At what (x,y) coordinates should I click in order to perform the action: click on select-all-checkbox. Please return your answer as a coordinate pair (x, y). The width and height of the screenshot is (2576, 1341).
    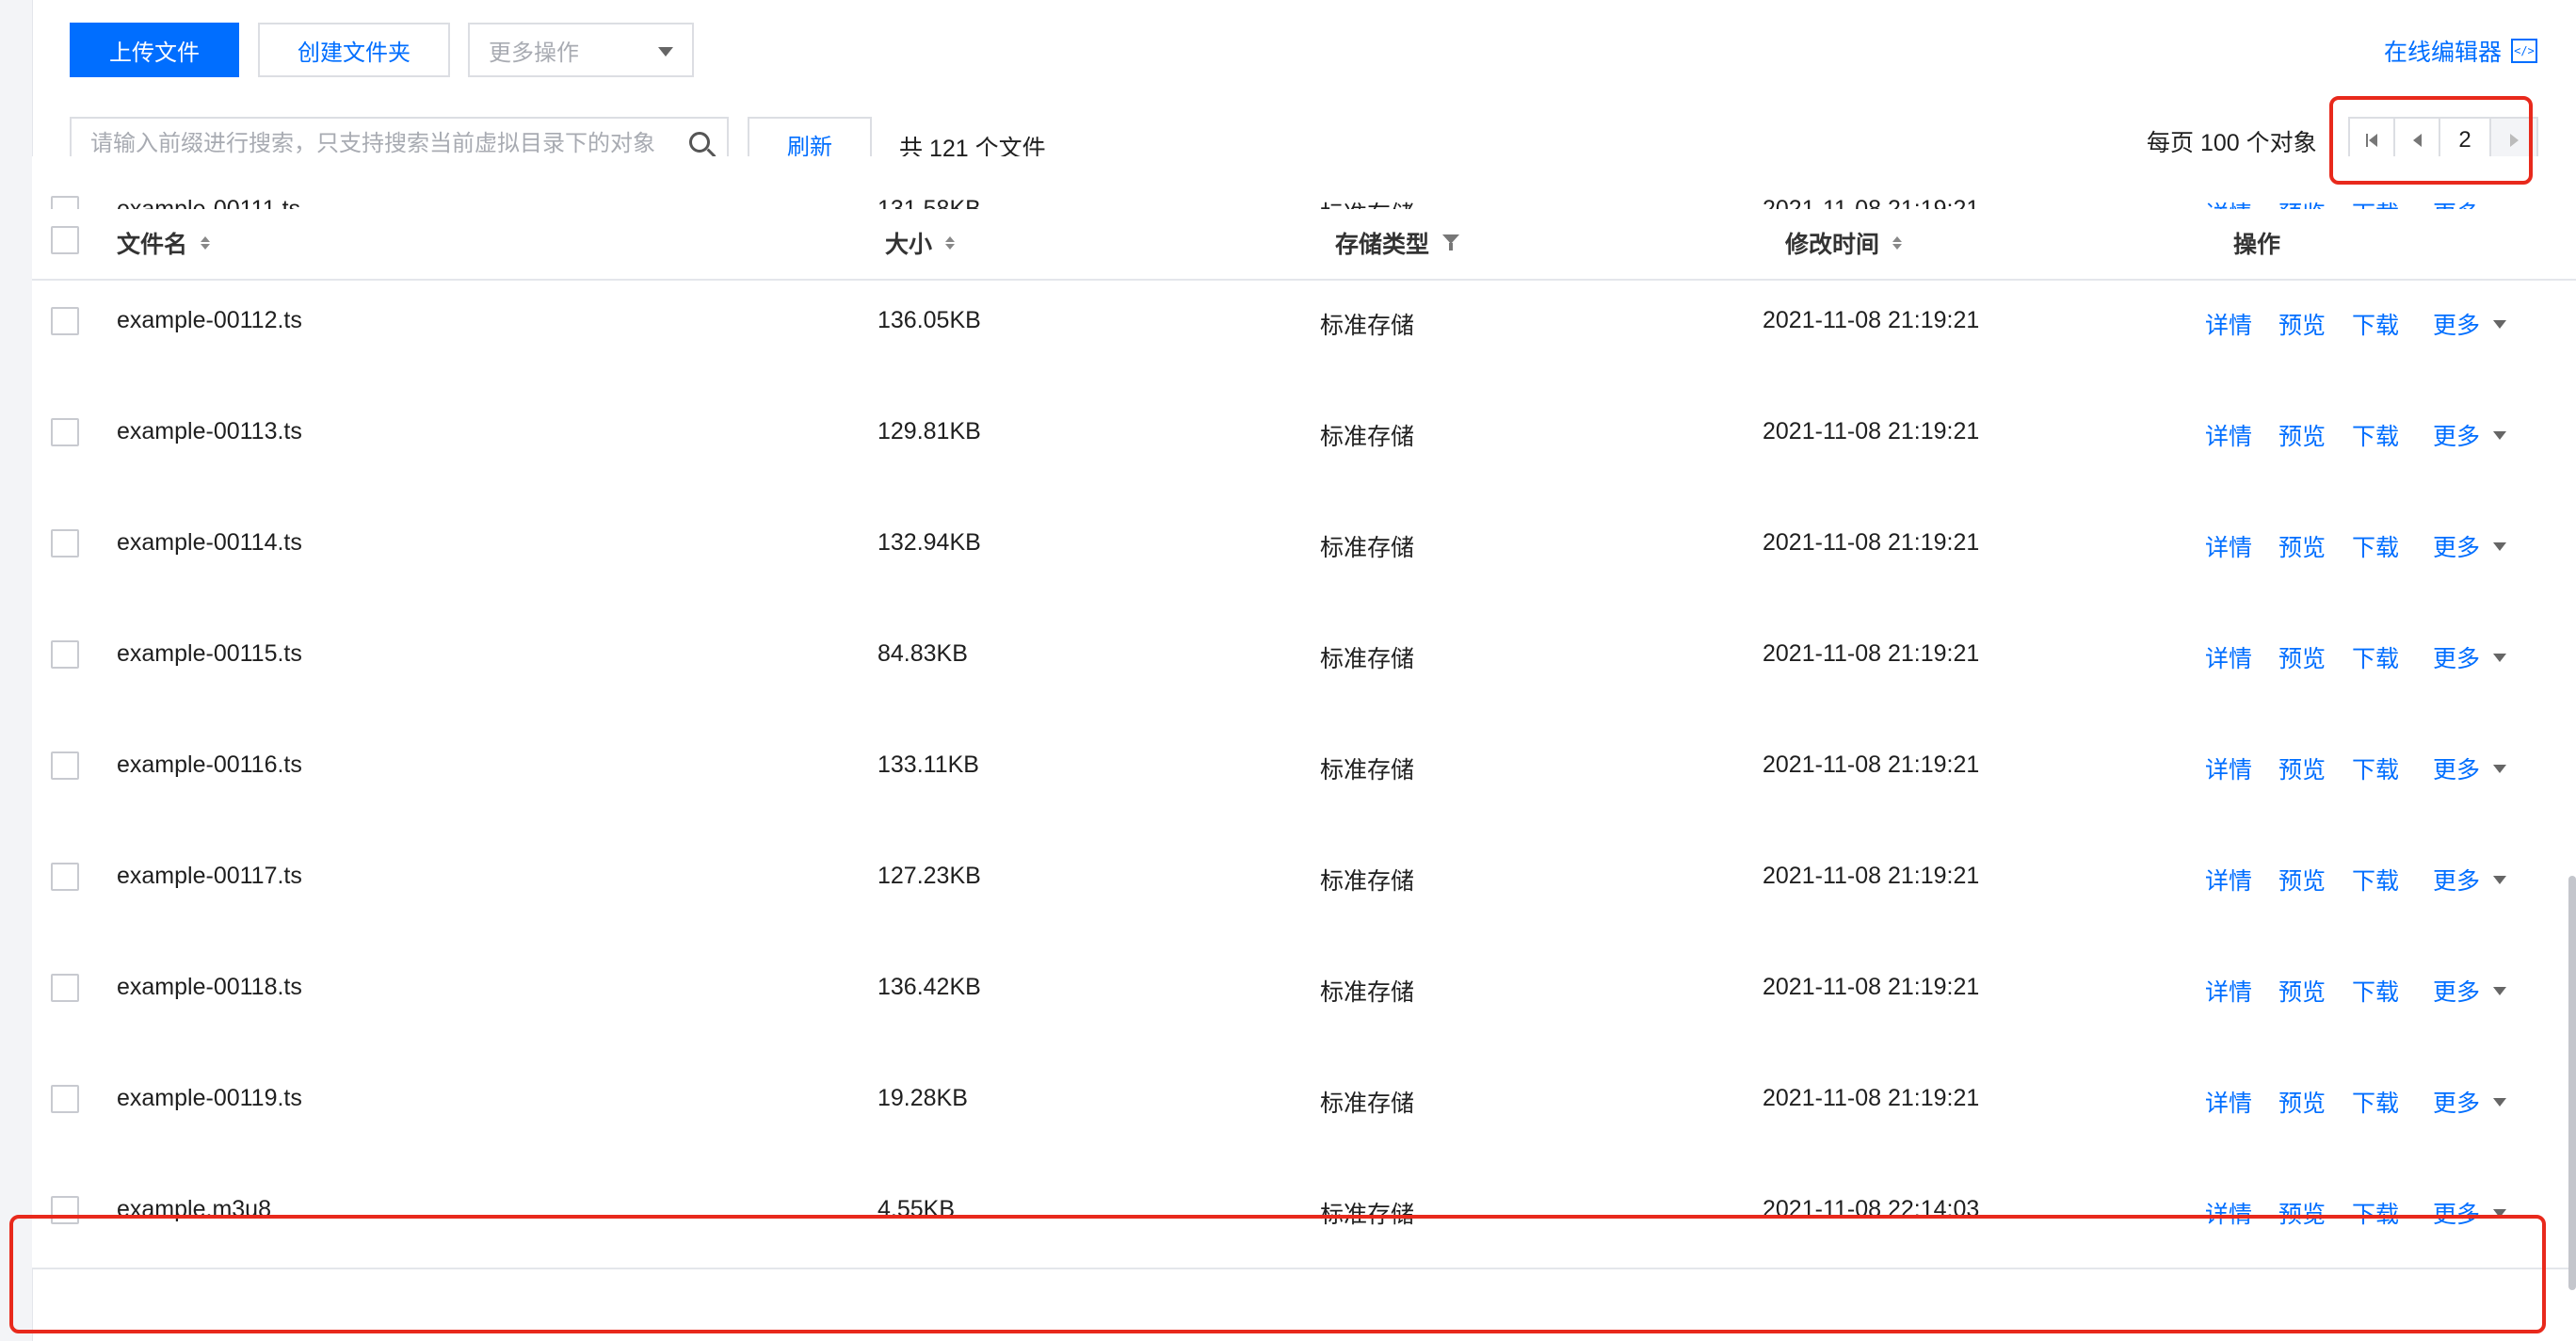
    Looking at the image, I should click on (65, 240).